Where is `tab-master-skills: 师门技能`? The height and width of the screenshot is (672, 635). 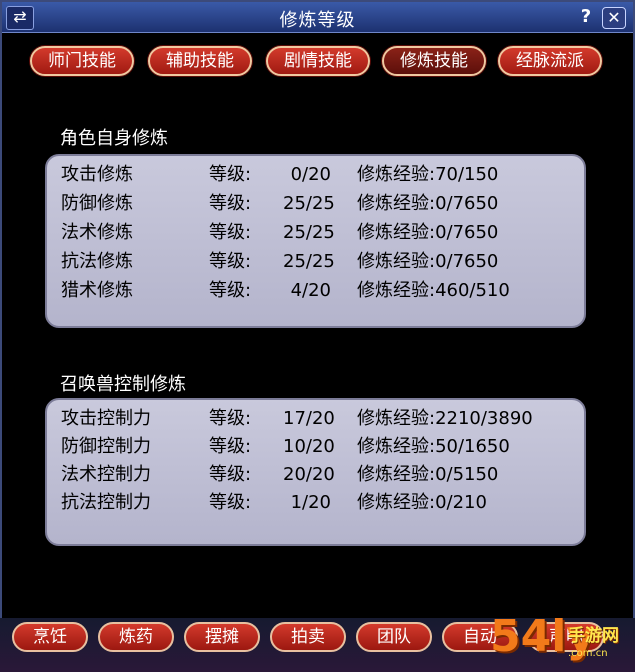
tab-master-skills: 师门技能 is located at coordinates (82, 61).